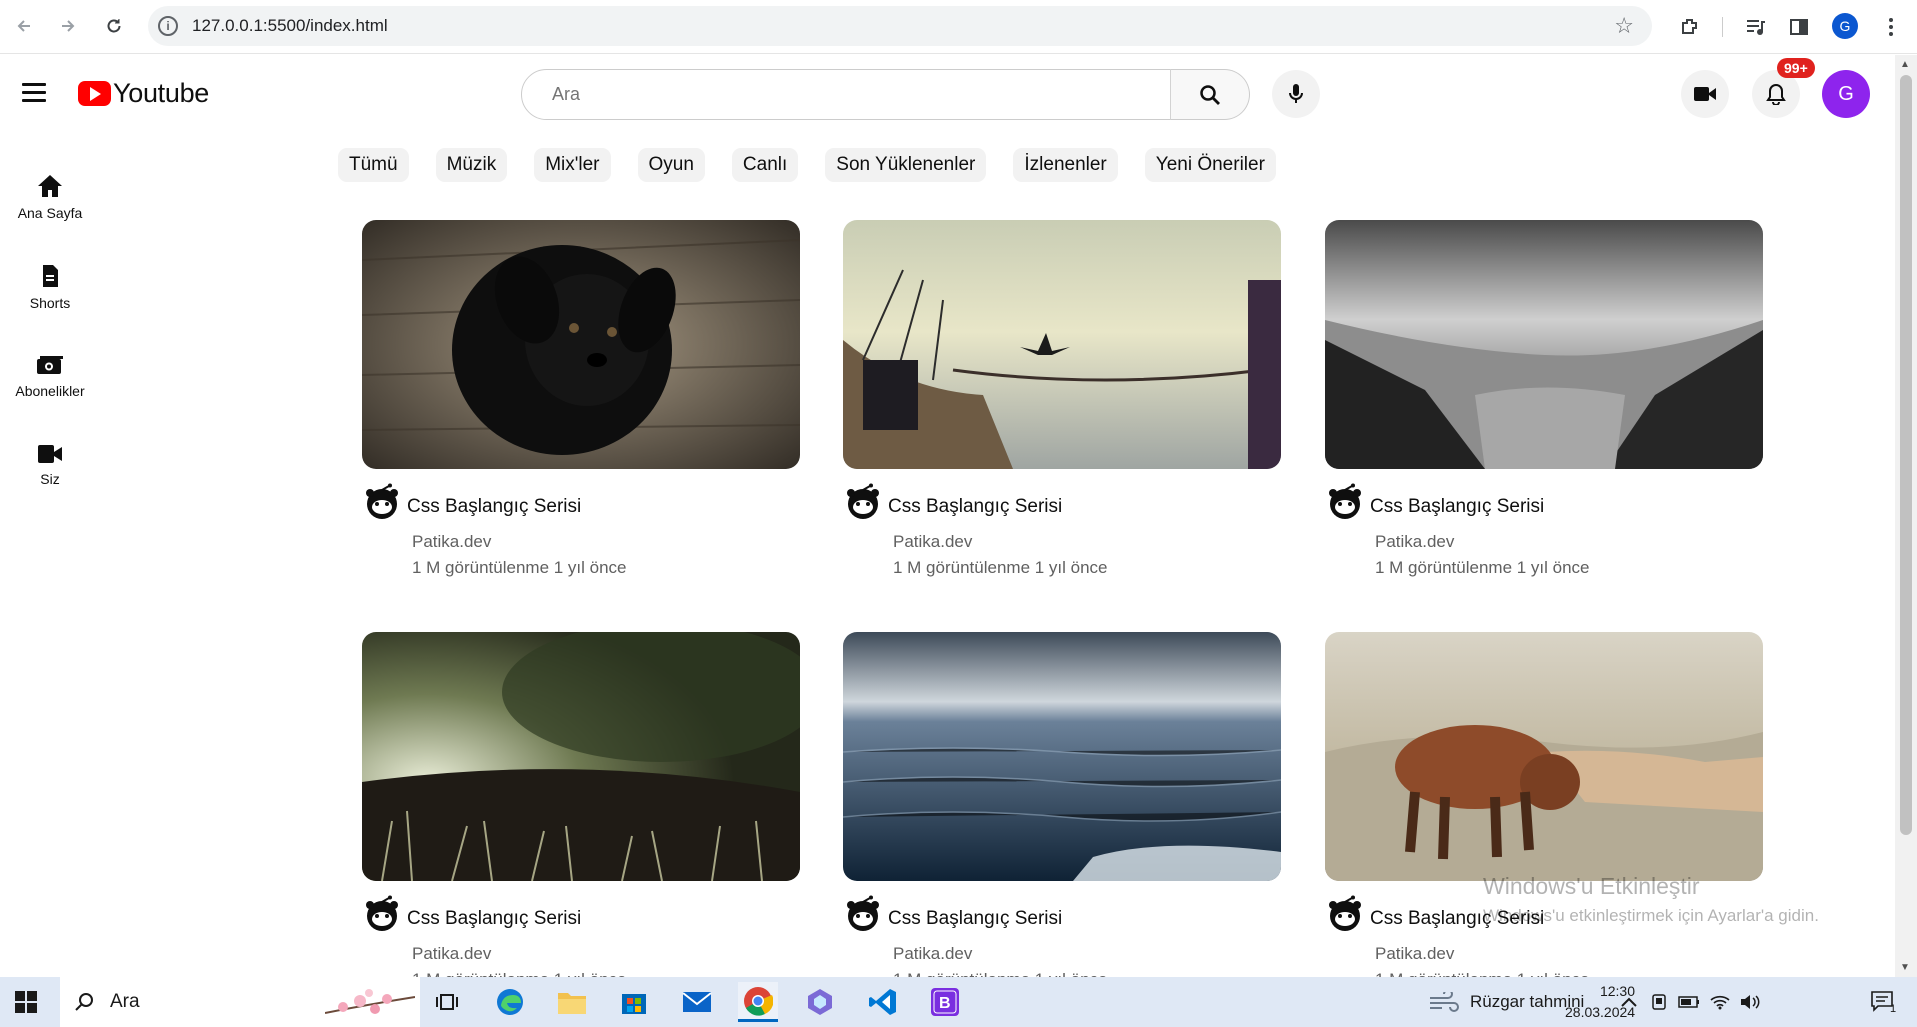 The width and height of the screenshot is (1917, 1027). What do you see at coordinates (883, 1002) in the screenshot?
I see `vscode-icon` at bounding box center [883, 1002].